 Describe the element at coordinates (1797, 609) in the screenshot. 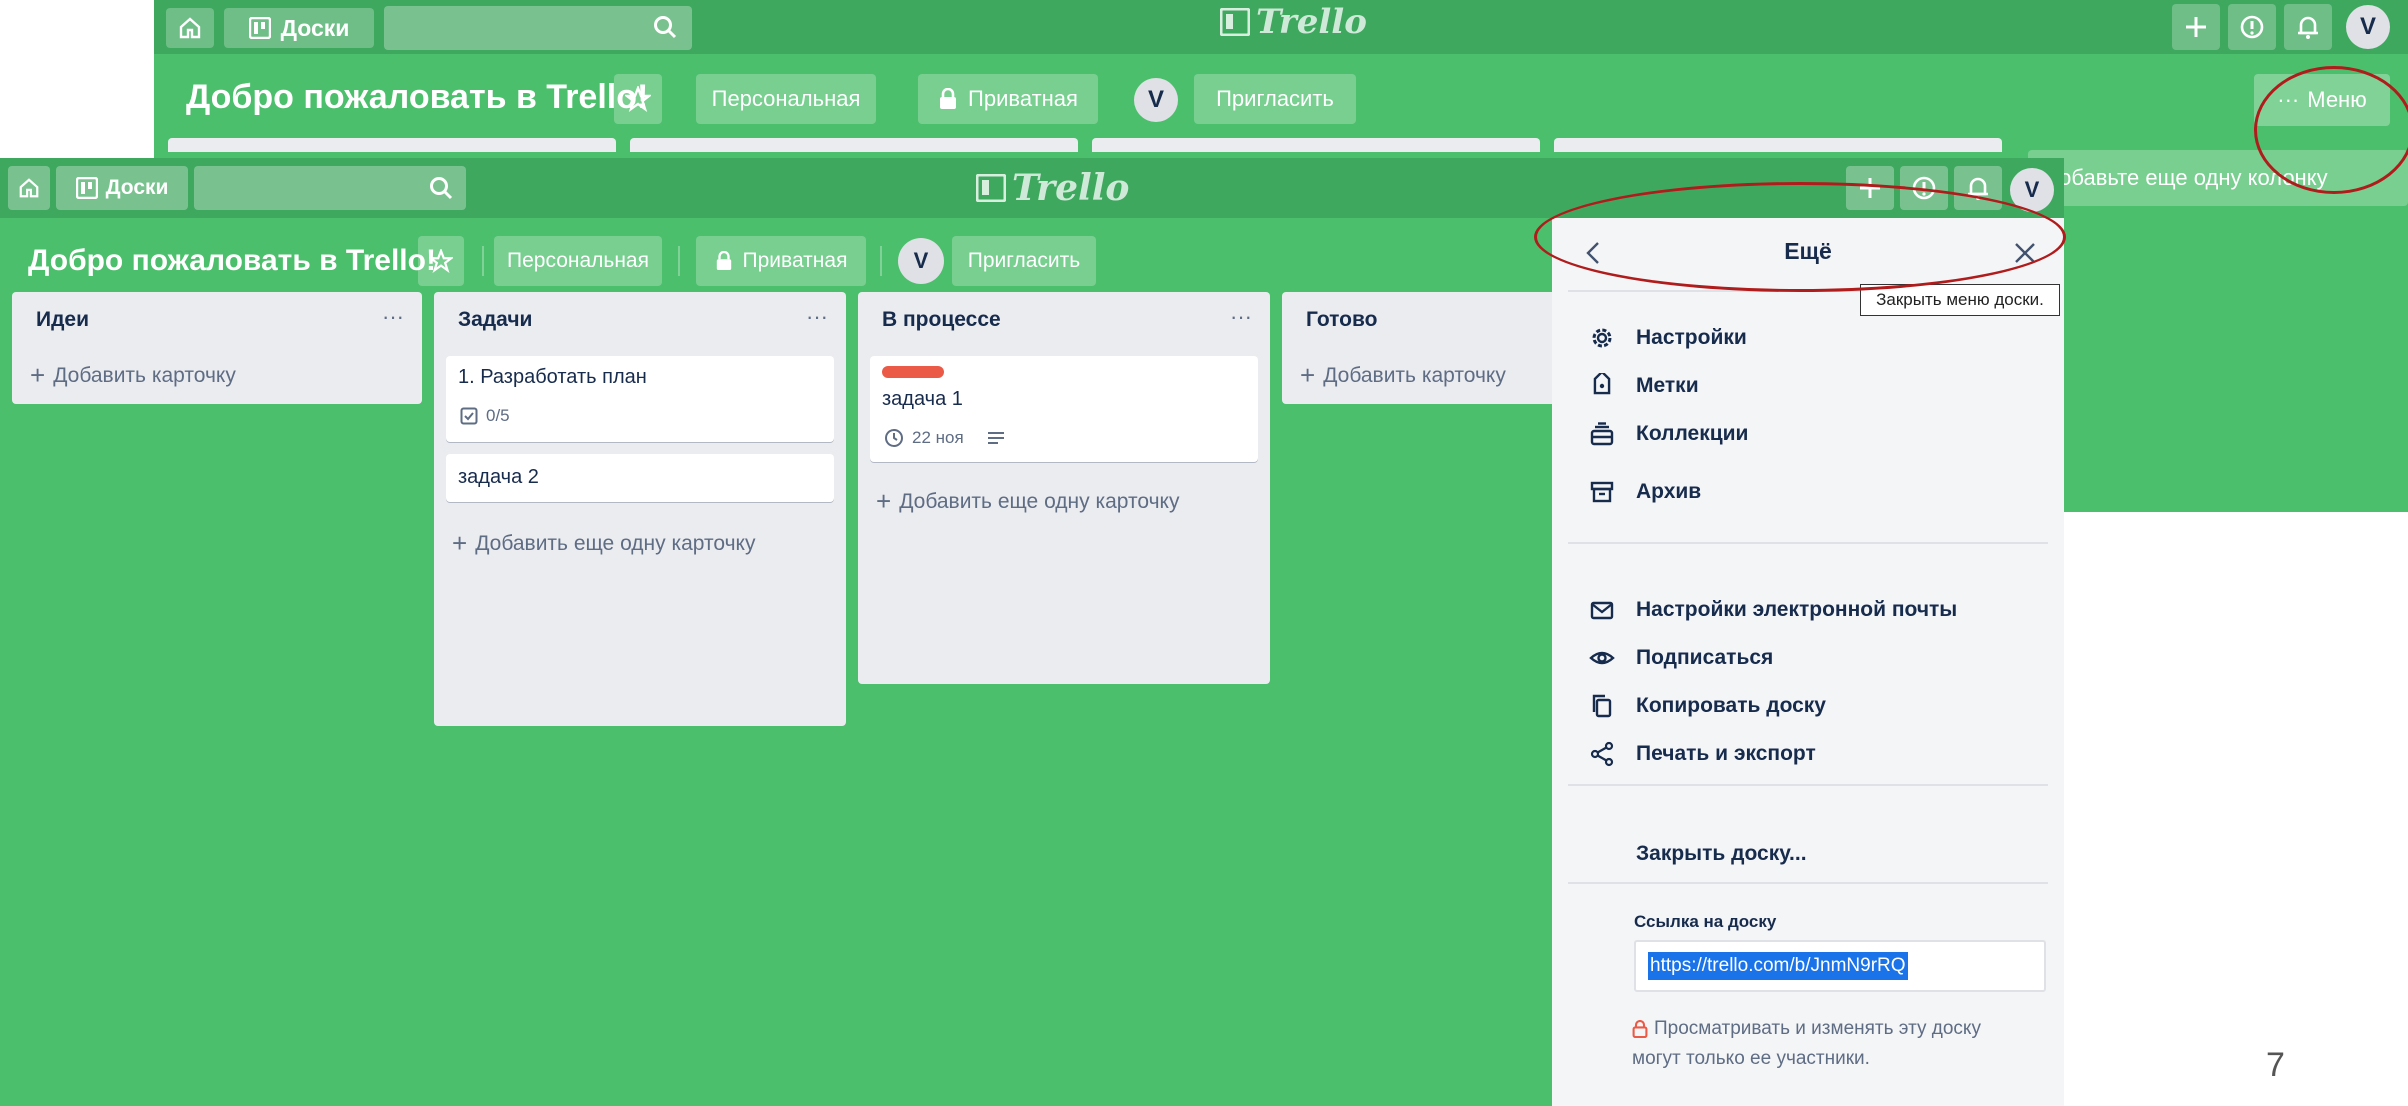

I see `menu-item-label: Настройки электронной почты` at that location.